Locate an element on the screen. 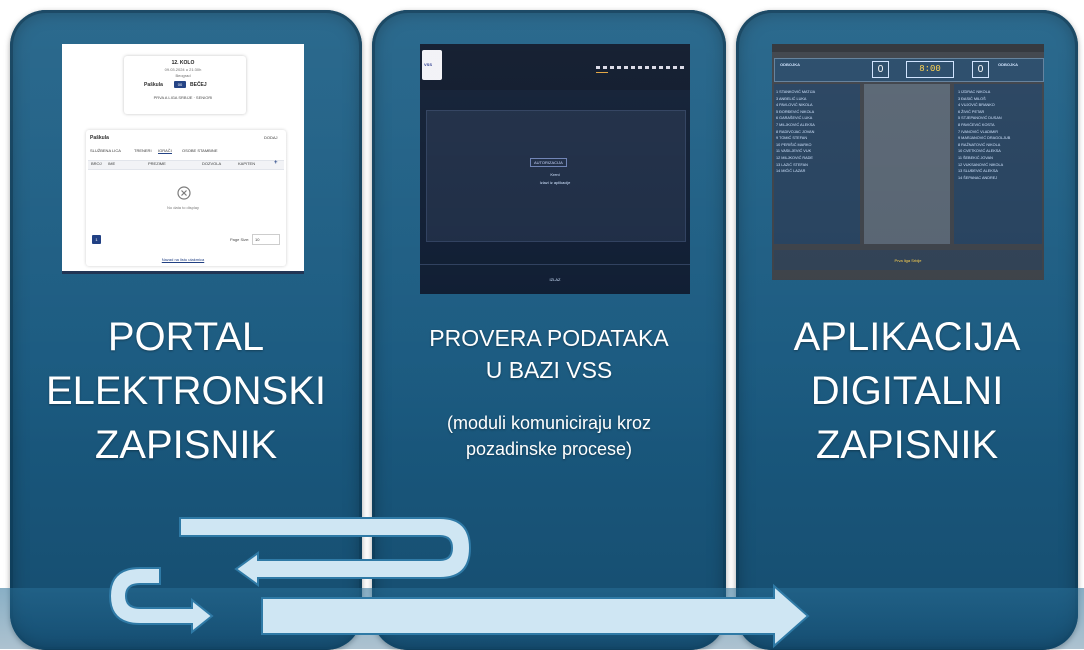 The height and width of the screenshot is (650, 1084). right-arrow-icon is located at coordinates (535, 616).